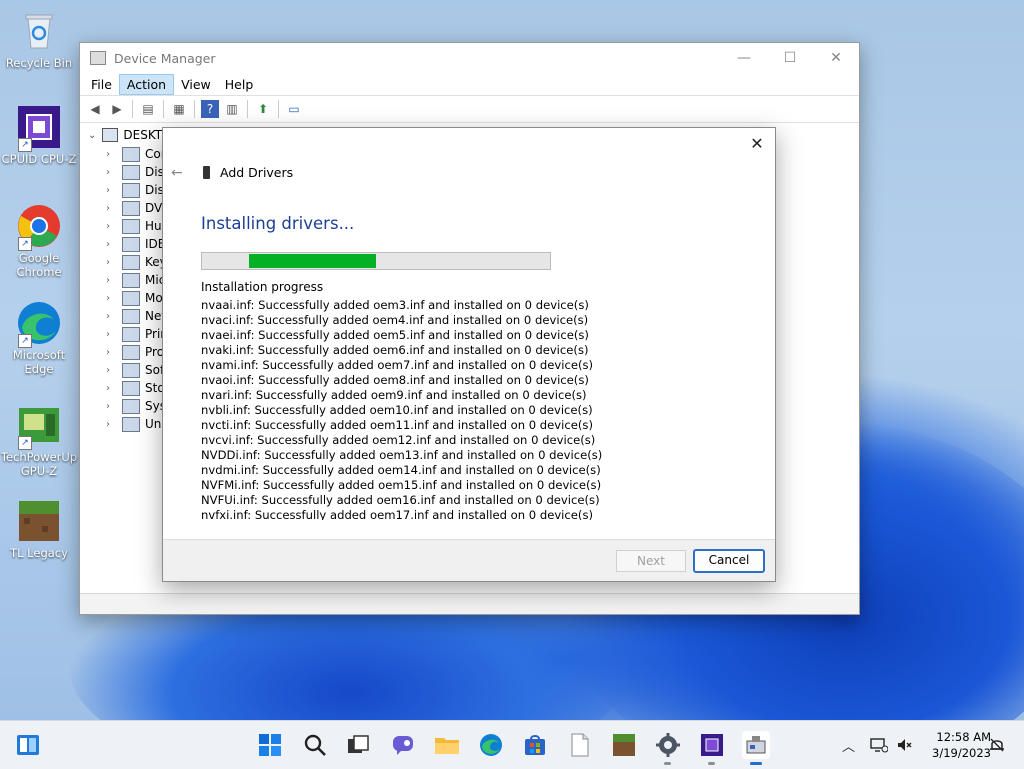  Describe the element at coordinates (651, 561) in the screenshot. I see `next-button: Next` at that location.